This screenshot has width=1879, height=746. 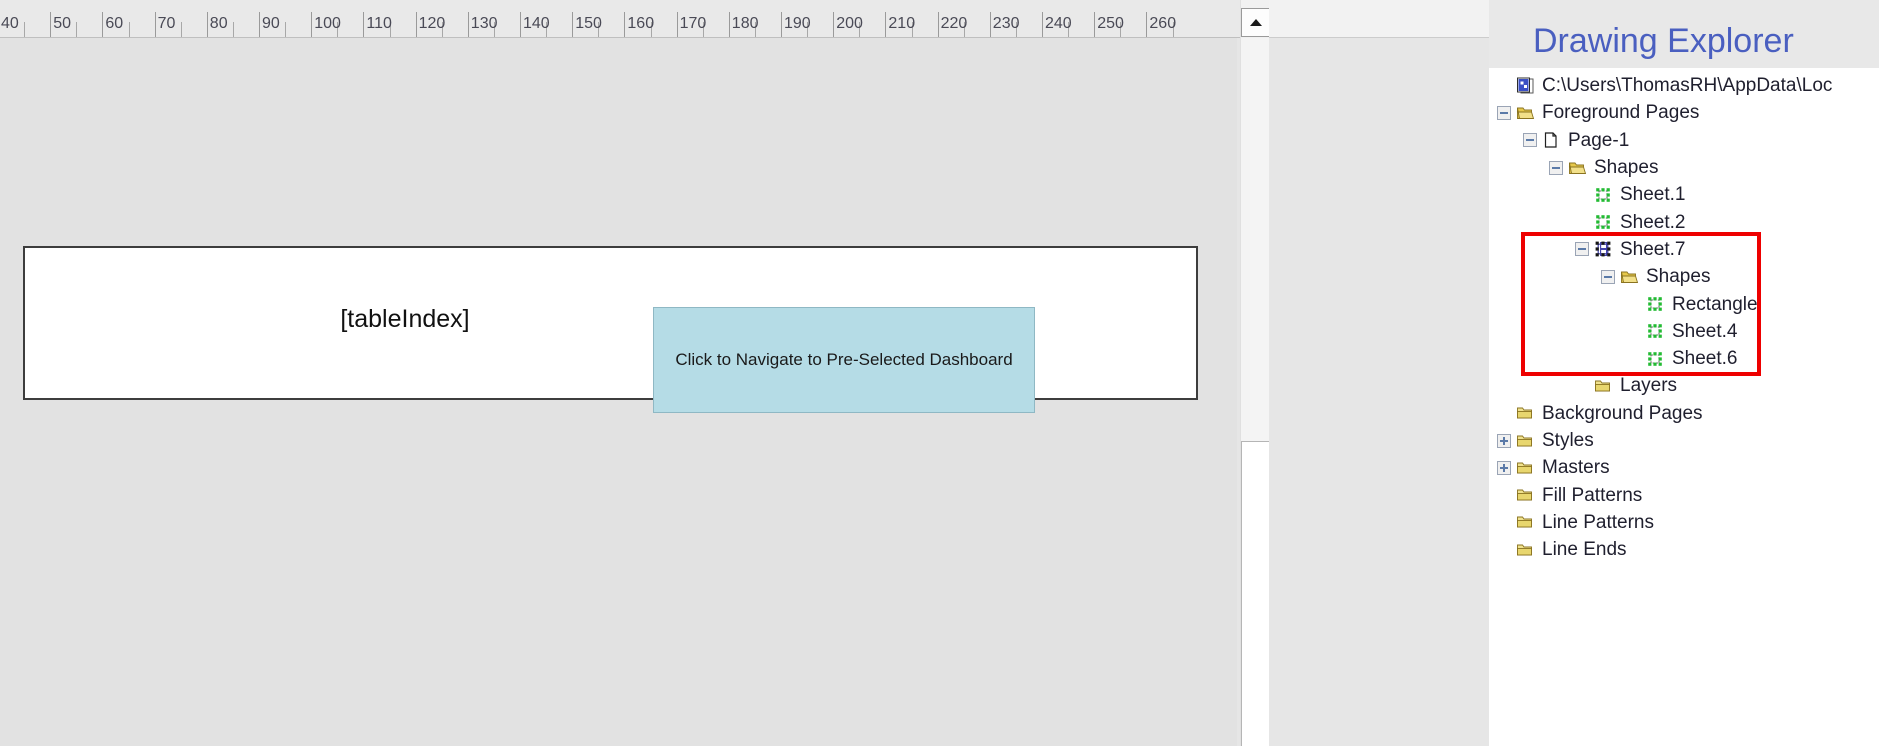 I want to click on drawing-explorer-header: Drawing Explorer, so click(x=1684, y=34).